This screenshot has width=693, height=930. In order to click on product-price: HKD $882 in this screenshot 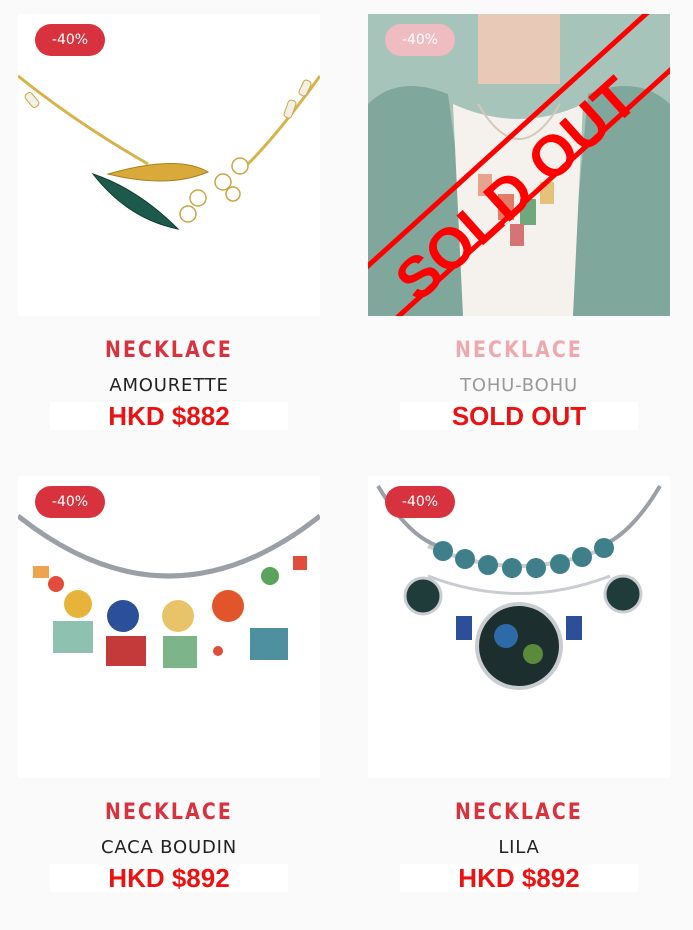, I will do `click(169, 416)`.